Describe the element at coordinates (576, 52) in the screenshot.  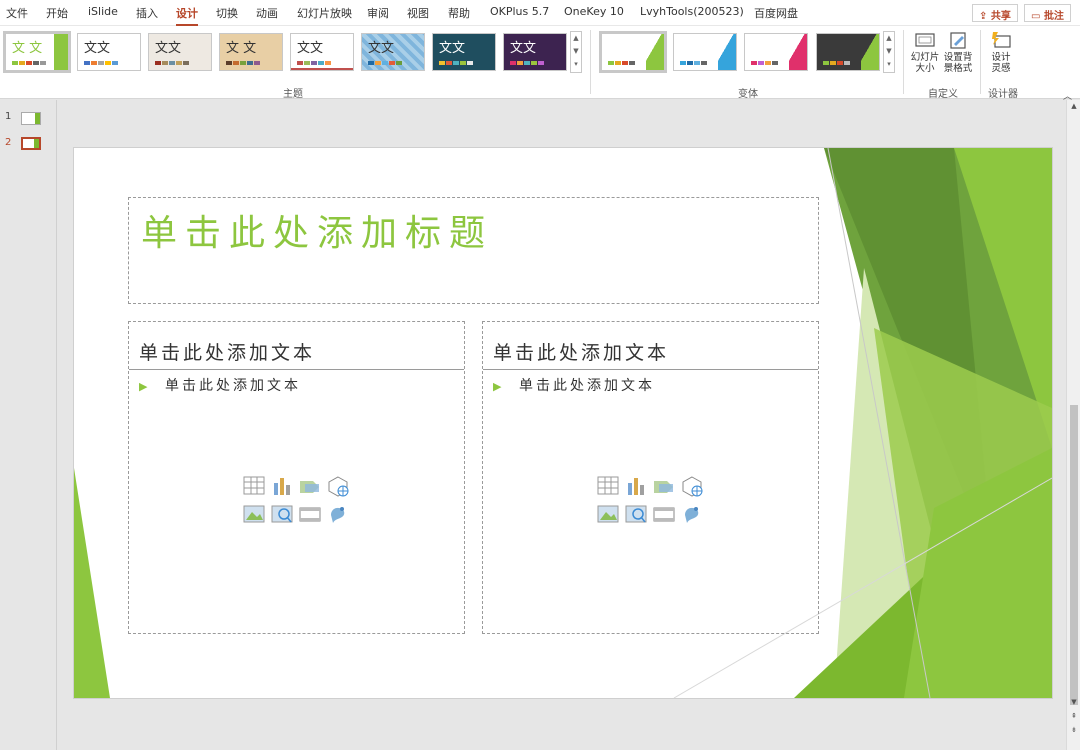
I see `theme-gallery-scroll: ▲ ▼ ▾` at that location.